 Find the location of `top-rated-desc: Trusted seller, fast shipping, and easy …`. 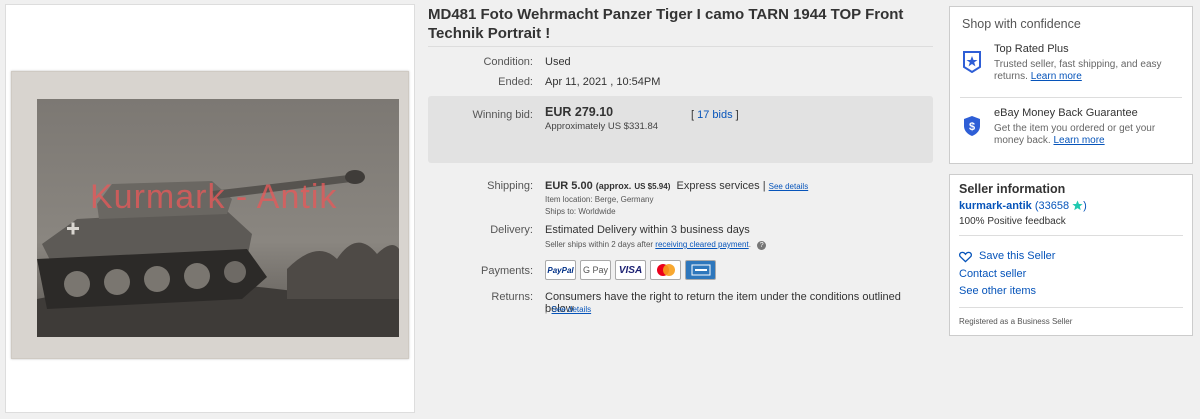

top-rated-desc: Trusted seller, fast shipping, and easy … is located at coordinates (1089, 71).